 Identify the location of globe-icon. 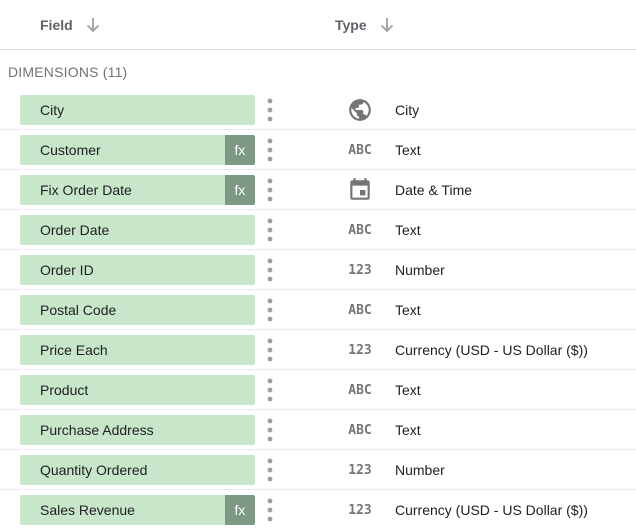
(360, 110).